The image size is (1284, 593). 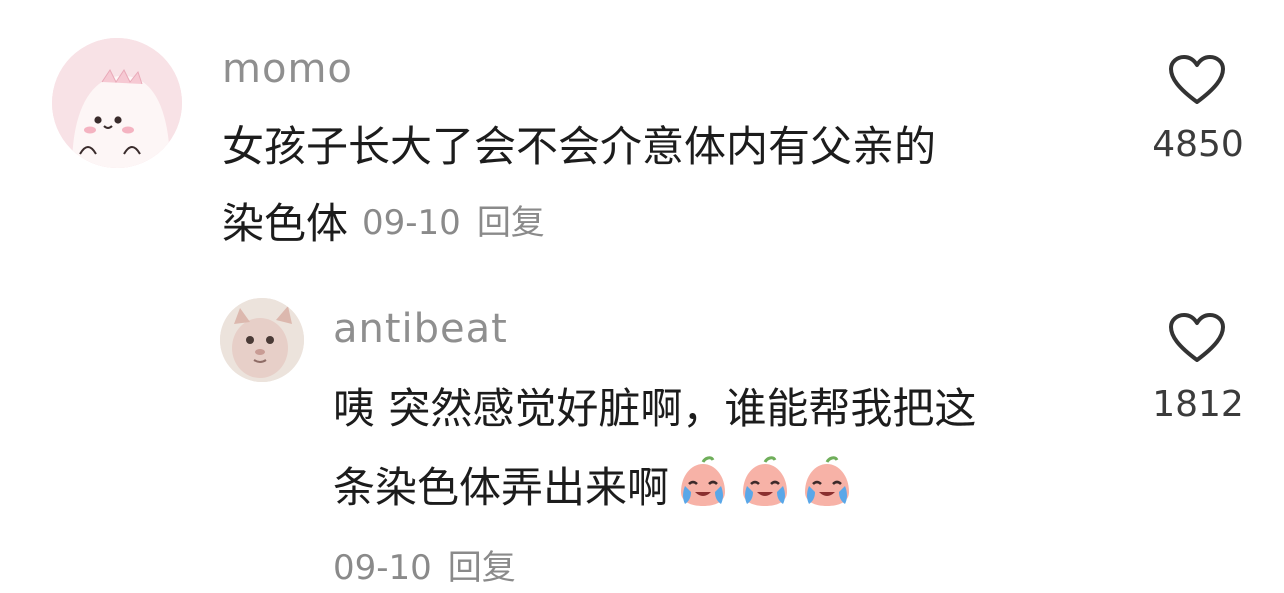 I want to click on reply-text-line-2: 条染色体弄出来啊, so click(x=594, y=486).